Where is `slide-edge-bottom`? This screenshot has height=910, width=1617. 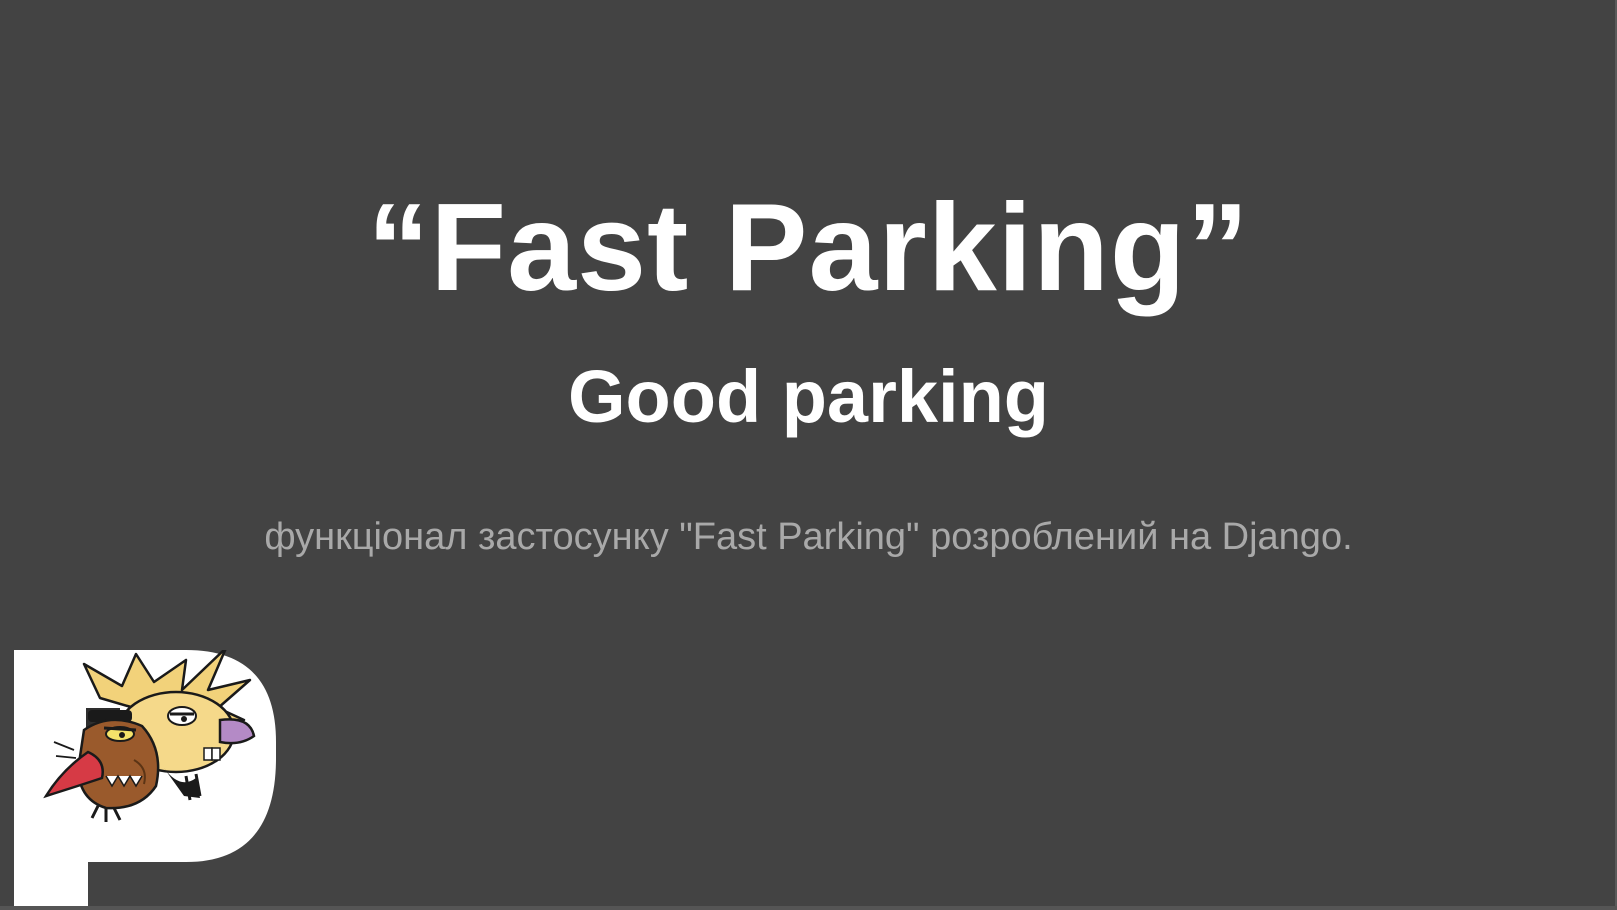 slide-edge-bottom is located at coordinates (808, 908).